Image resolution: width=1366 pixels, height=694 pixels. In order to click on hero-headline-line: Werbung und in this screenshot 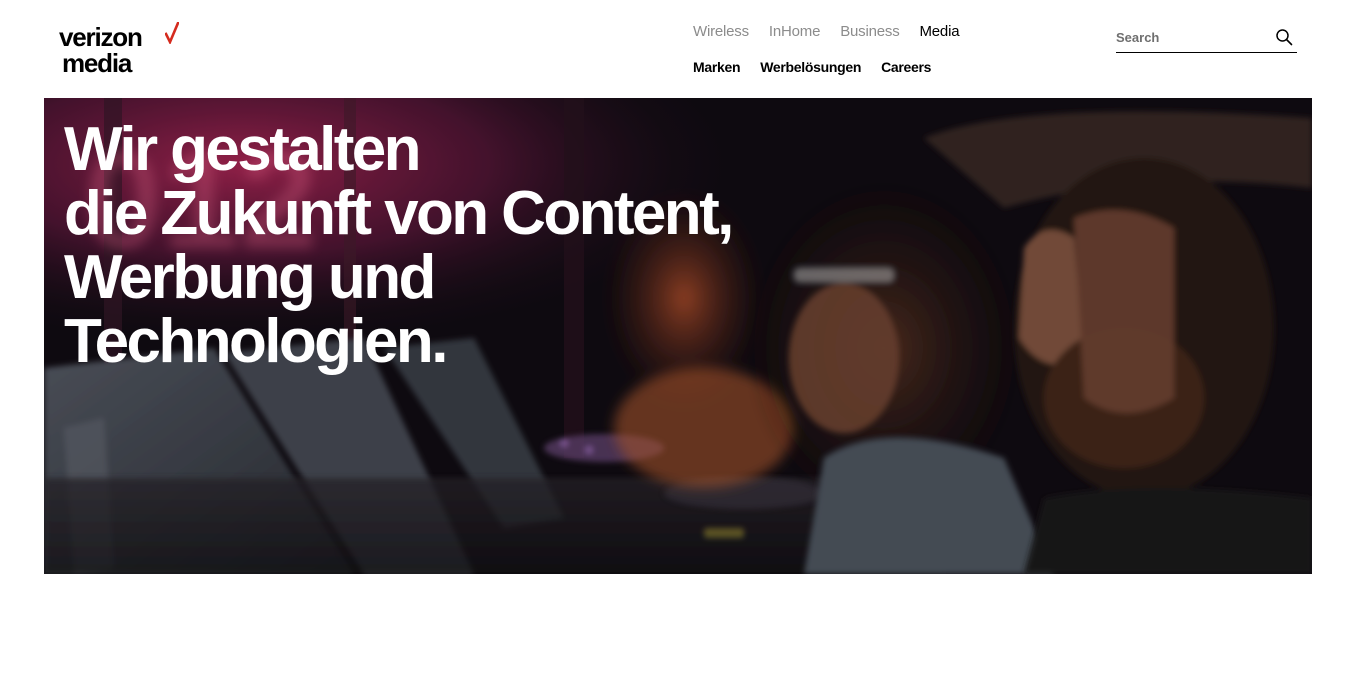, I will do `click(250, 277)`.